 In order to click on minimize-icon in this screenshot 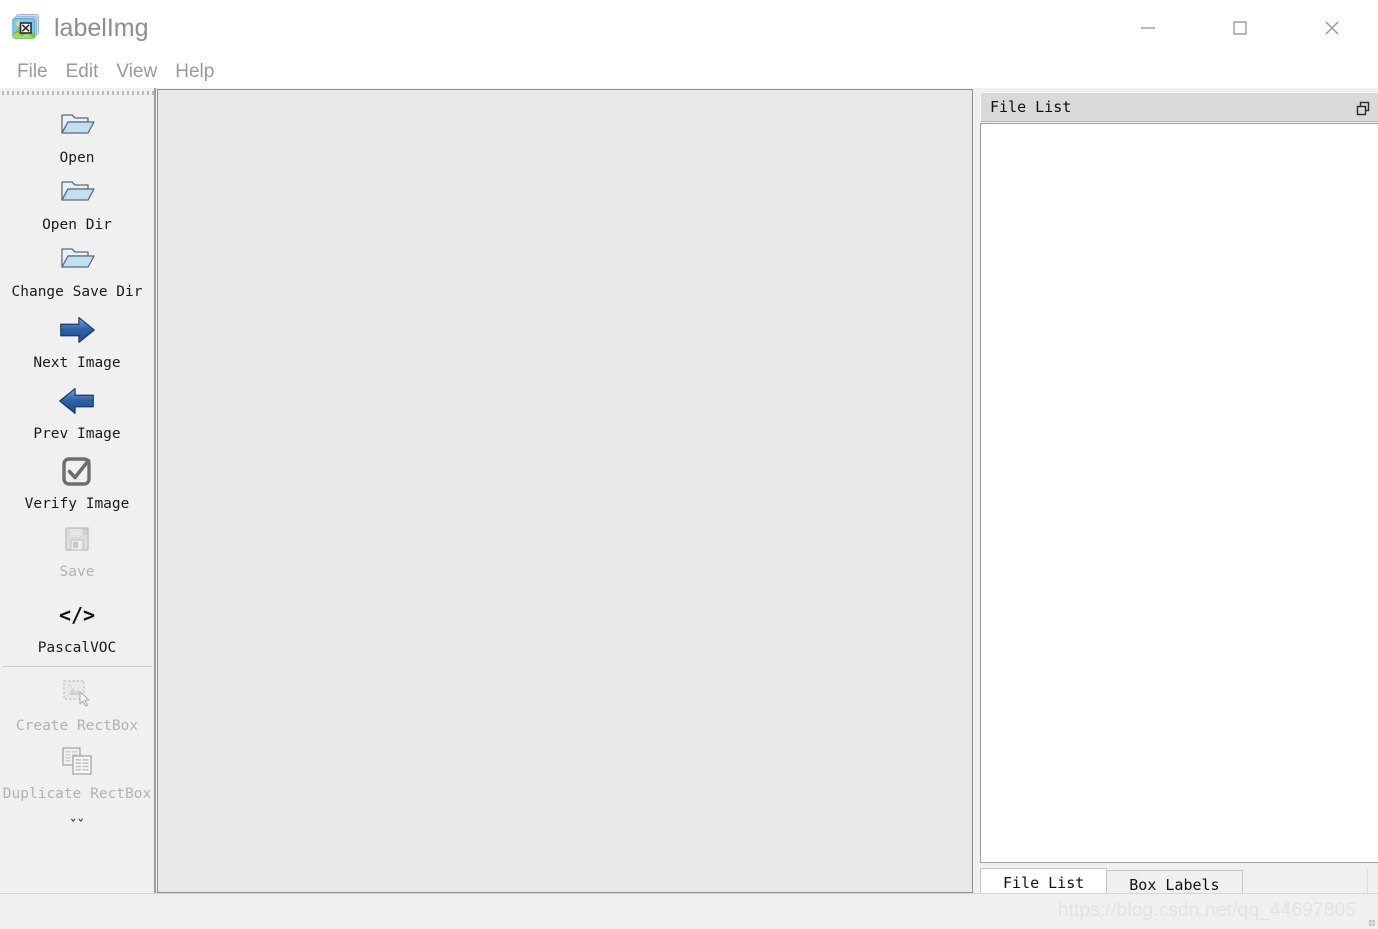, I will do `click(1148, 27)`.